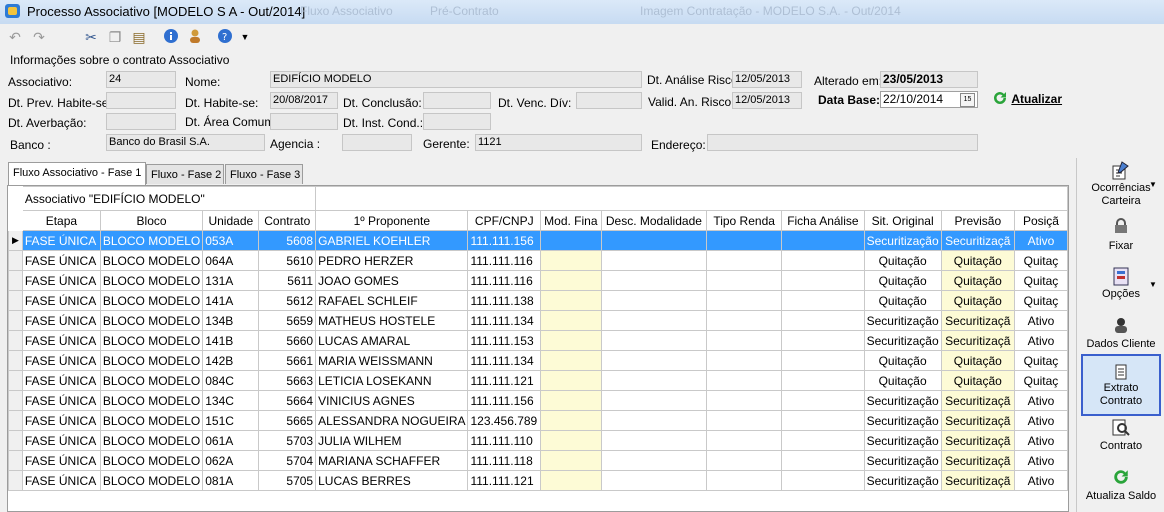  What do you see at coordinates (392, 380) in the screenshot?
I see `table-cell: LETICIA LOSEKANN` at bounding box center [392, 380].